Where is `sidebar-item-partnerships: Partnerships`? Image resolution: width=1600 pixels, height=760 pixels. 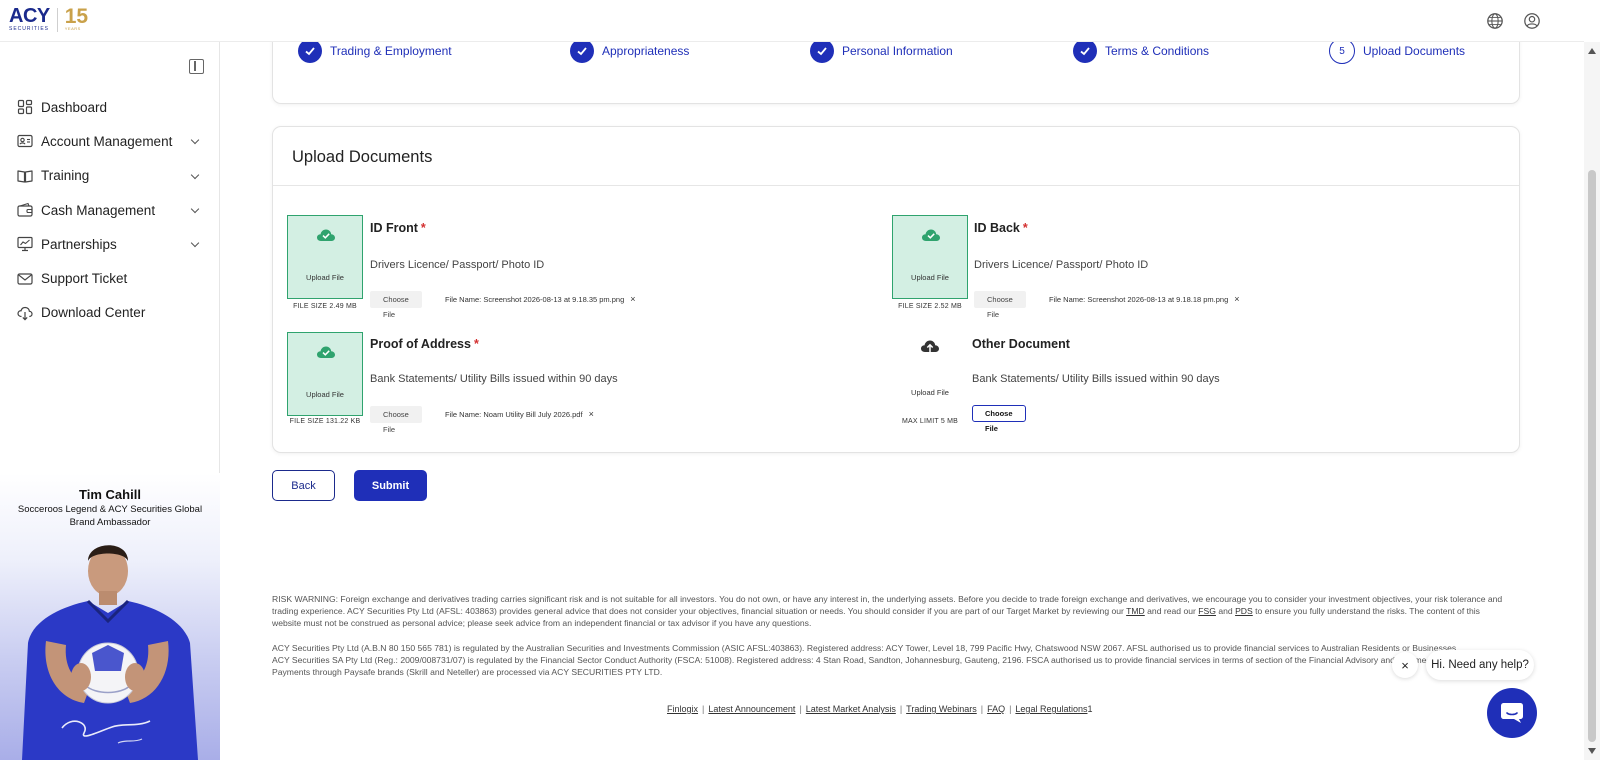 sidebar-item-partnerships: Partnerships is located at coordinates (110, 244).